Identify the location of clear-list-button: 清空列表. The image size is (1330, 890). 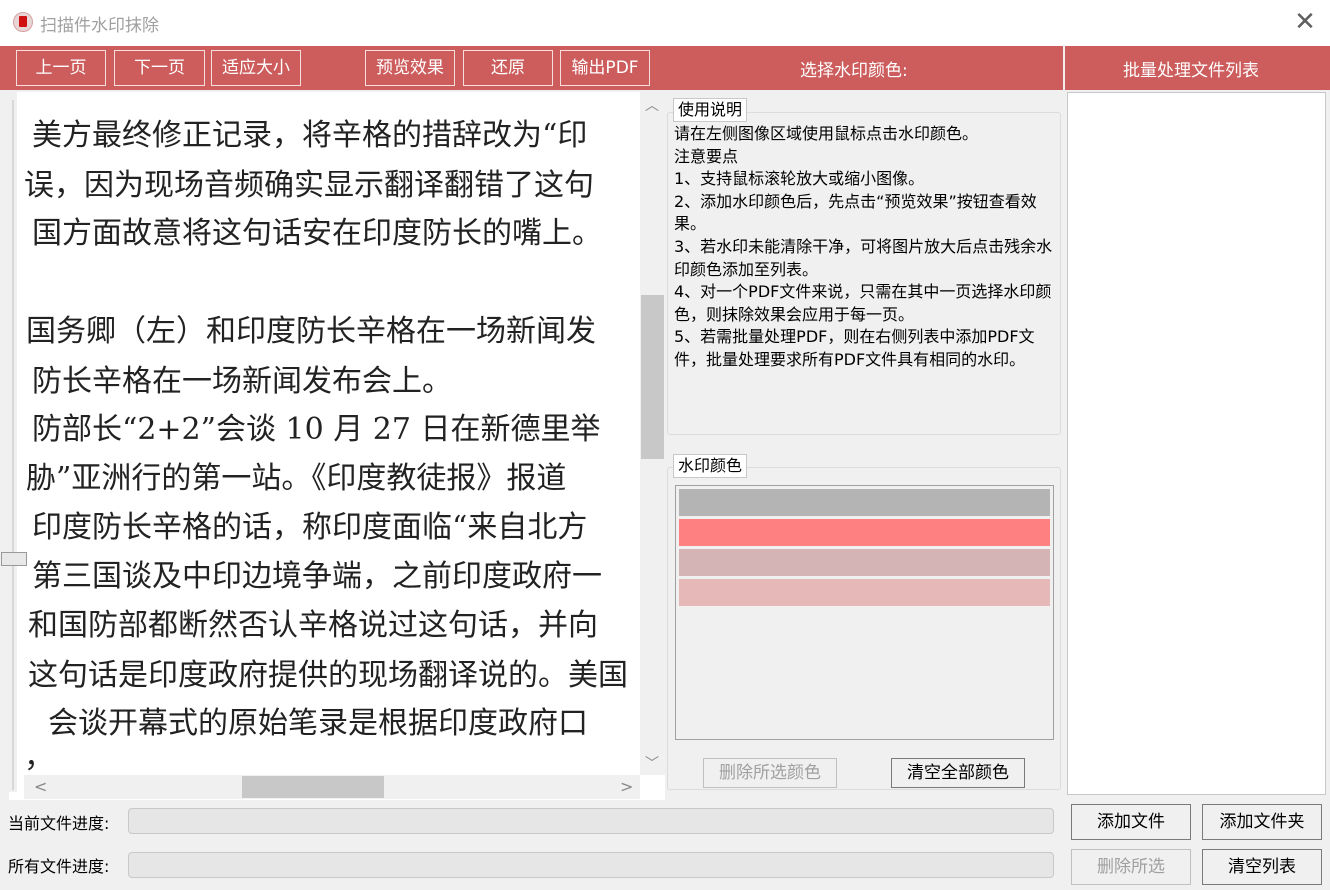
(1262, 867).